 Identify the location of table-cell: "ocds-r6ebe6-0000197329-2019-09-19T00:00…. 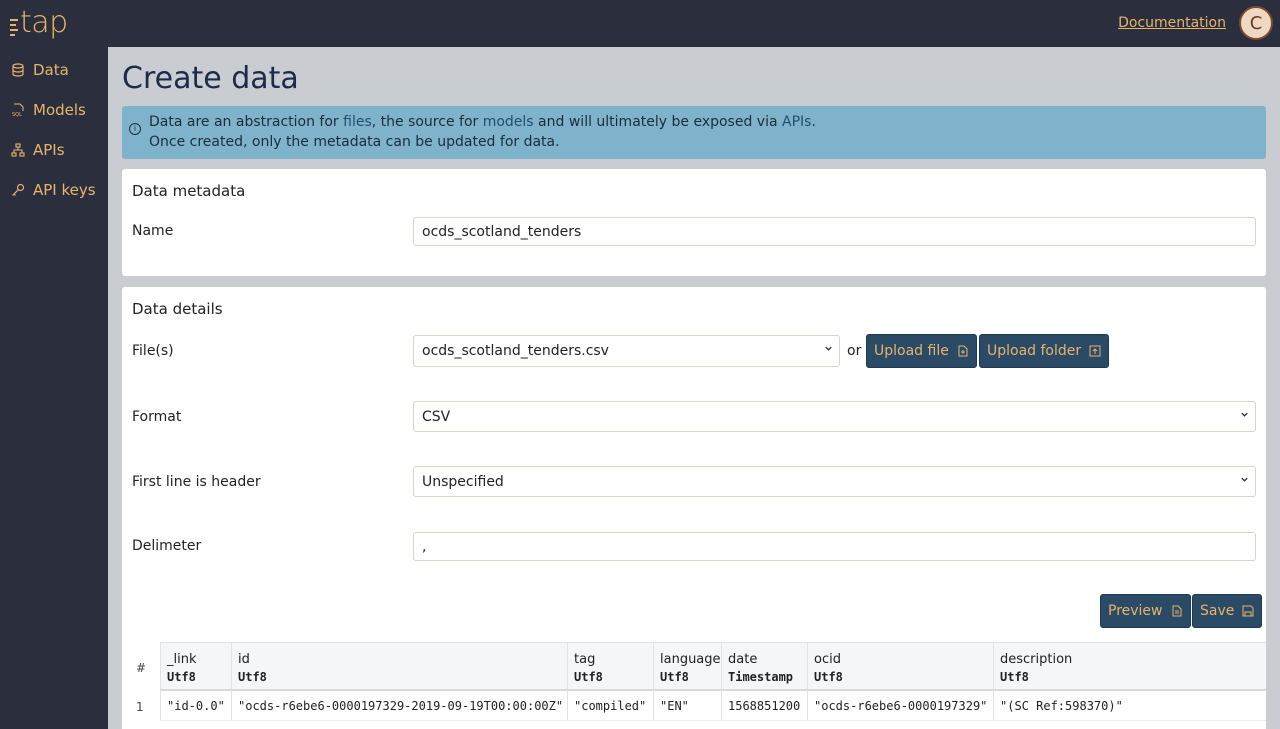
(400, 706).